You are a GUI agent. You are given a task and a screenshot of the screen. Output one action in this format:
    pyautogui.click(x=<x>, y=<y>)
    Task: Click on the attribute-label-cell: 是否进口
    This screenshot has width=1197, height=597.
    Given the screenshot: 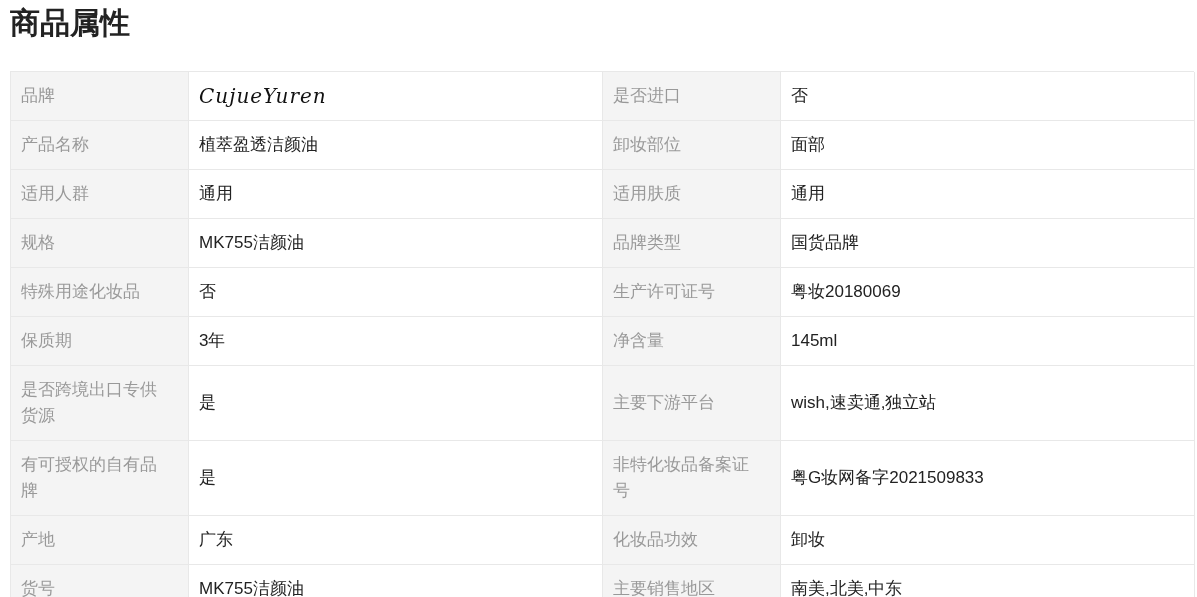 What is the action you would take?
    pyautogui.click(x=692, y=96)
    